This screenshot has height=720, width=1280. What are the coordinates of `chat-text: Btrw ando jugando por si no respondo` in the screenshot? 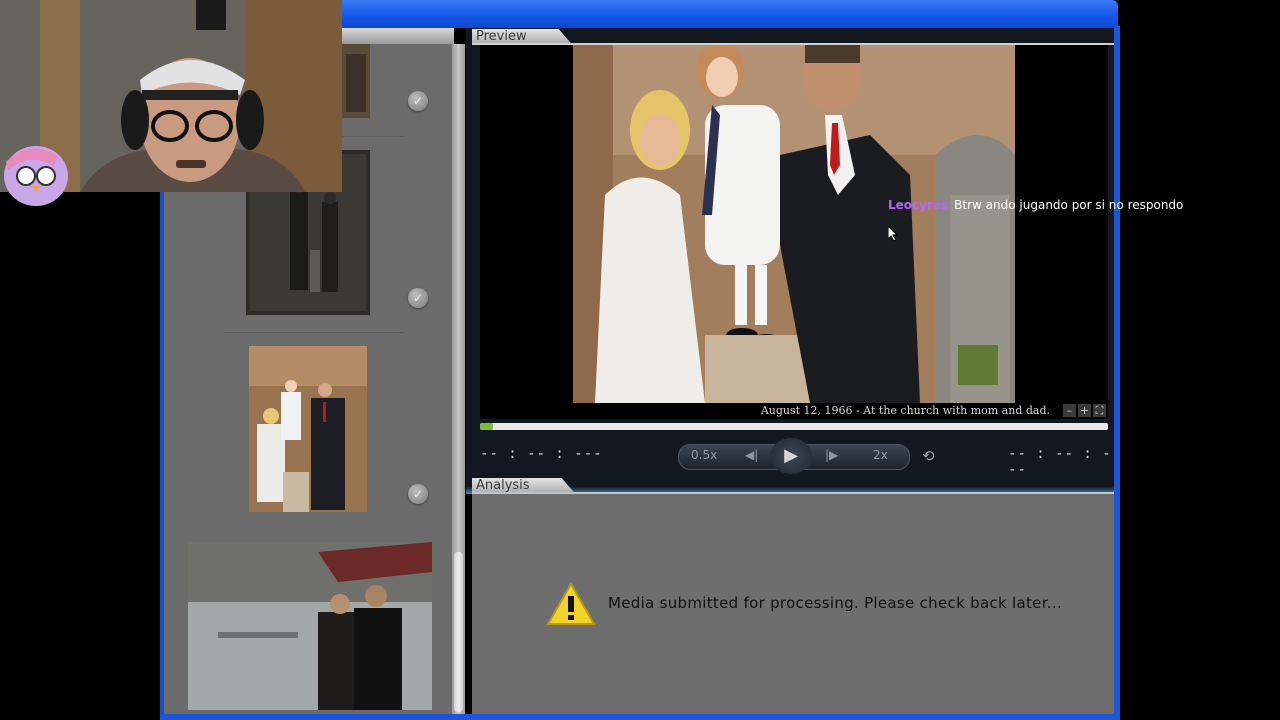 It's located at (1069, 205).